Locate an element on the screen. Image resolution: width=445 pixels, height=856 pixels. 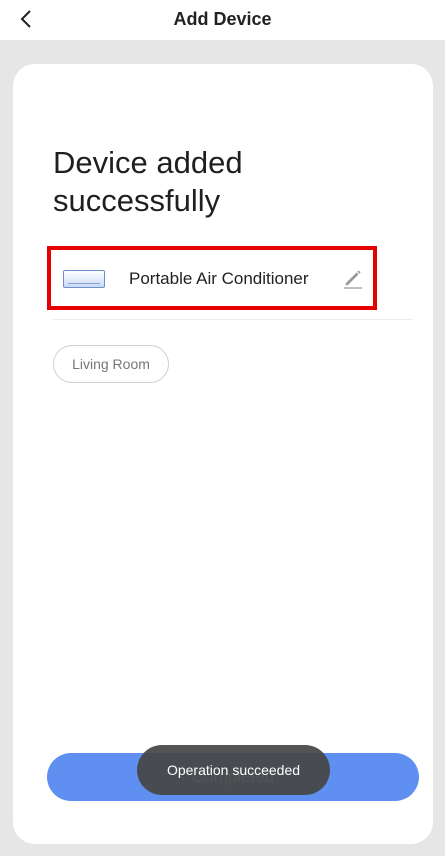
room-chip-living-room: Living Room is located at coordinates (111, 364).